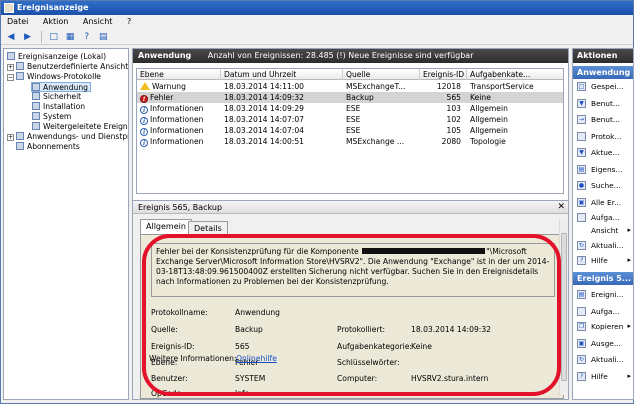  Describe the element at coordinates (603, 230) in the screenshot. I see `action-ansicht: Ansicht ▸` at that location.